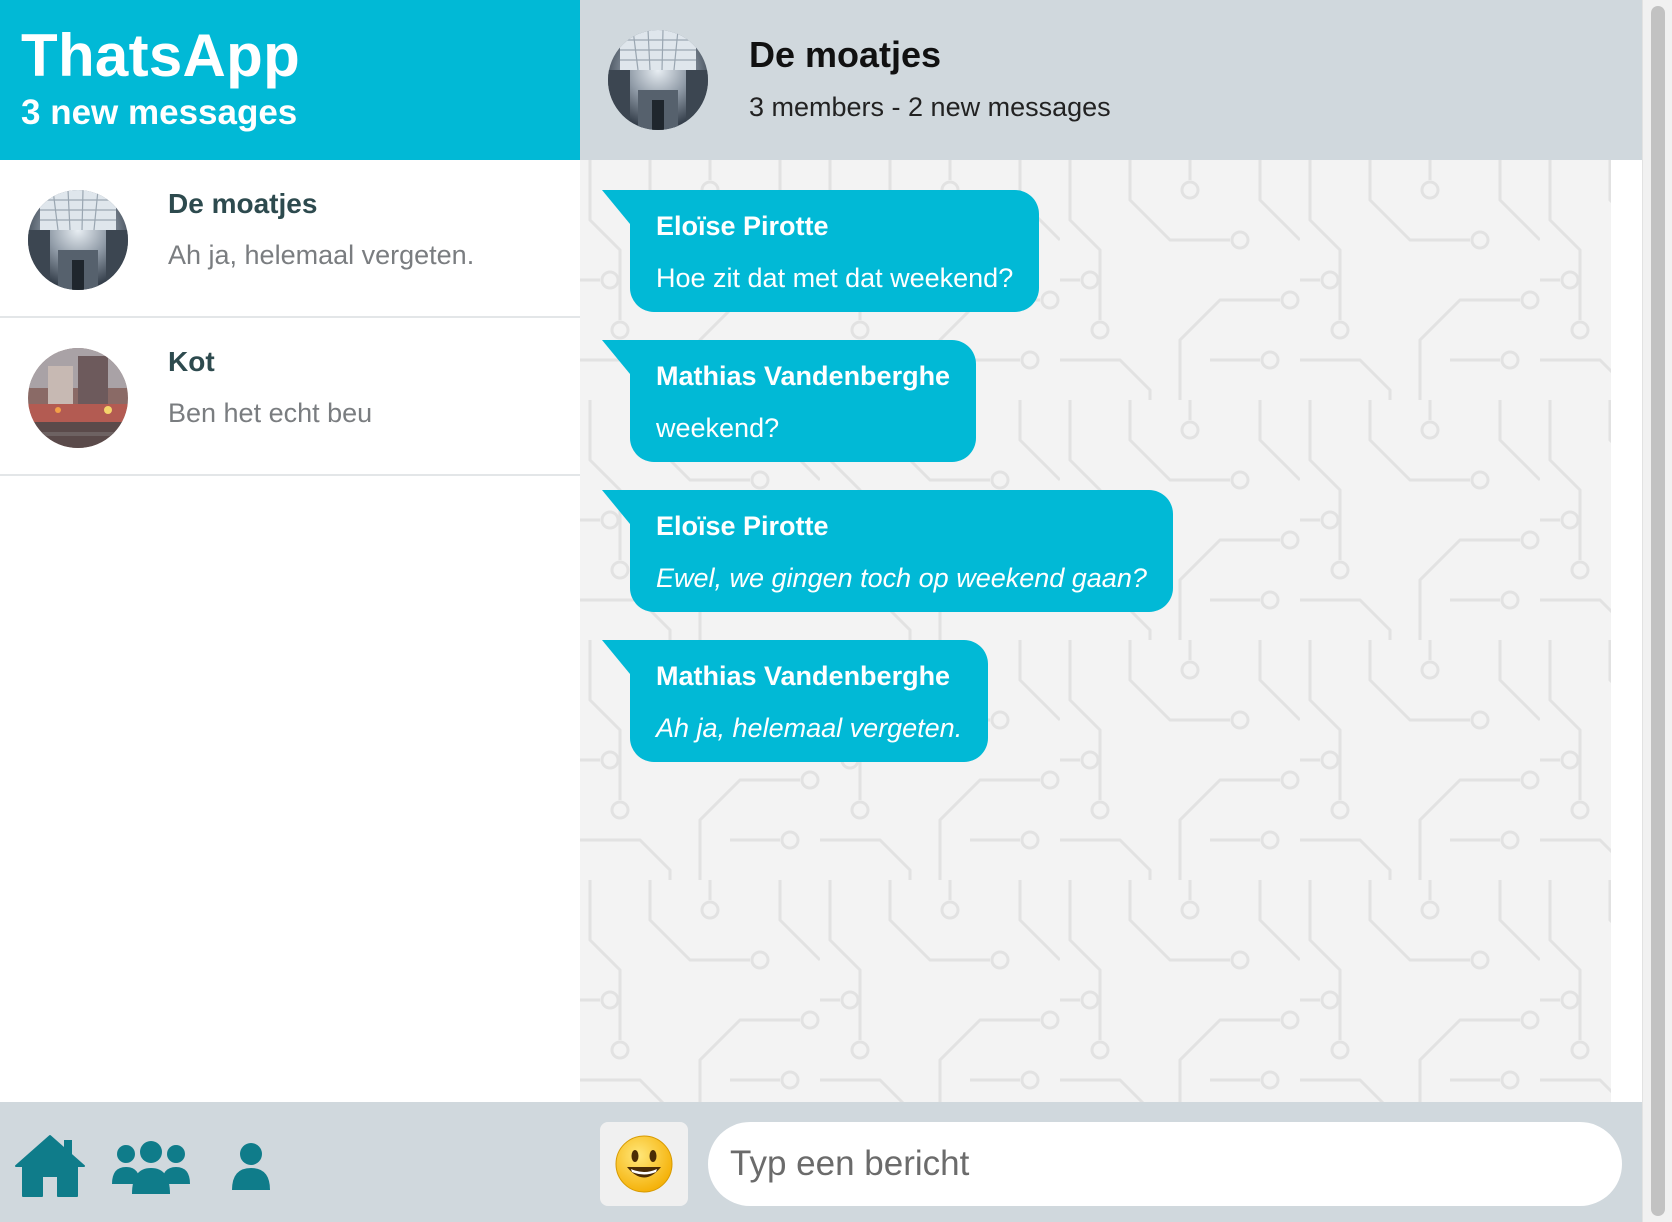 Image resolution: width=1672 pixels, height=1222 pixels. Describe the element at coordinates (845, 54) in the screenshot. I see `chat-title: De moatjes` at that location.